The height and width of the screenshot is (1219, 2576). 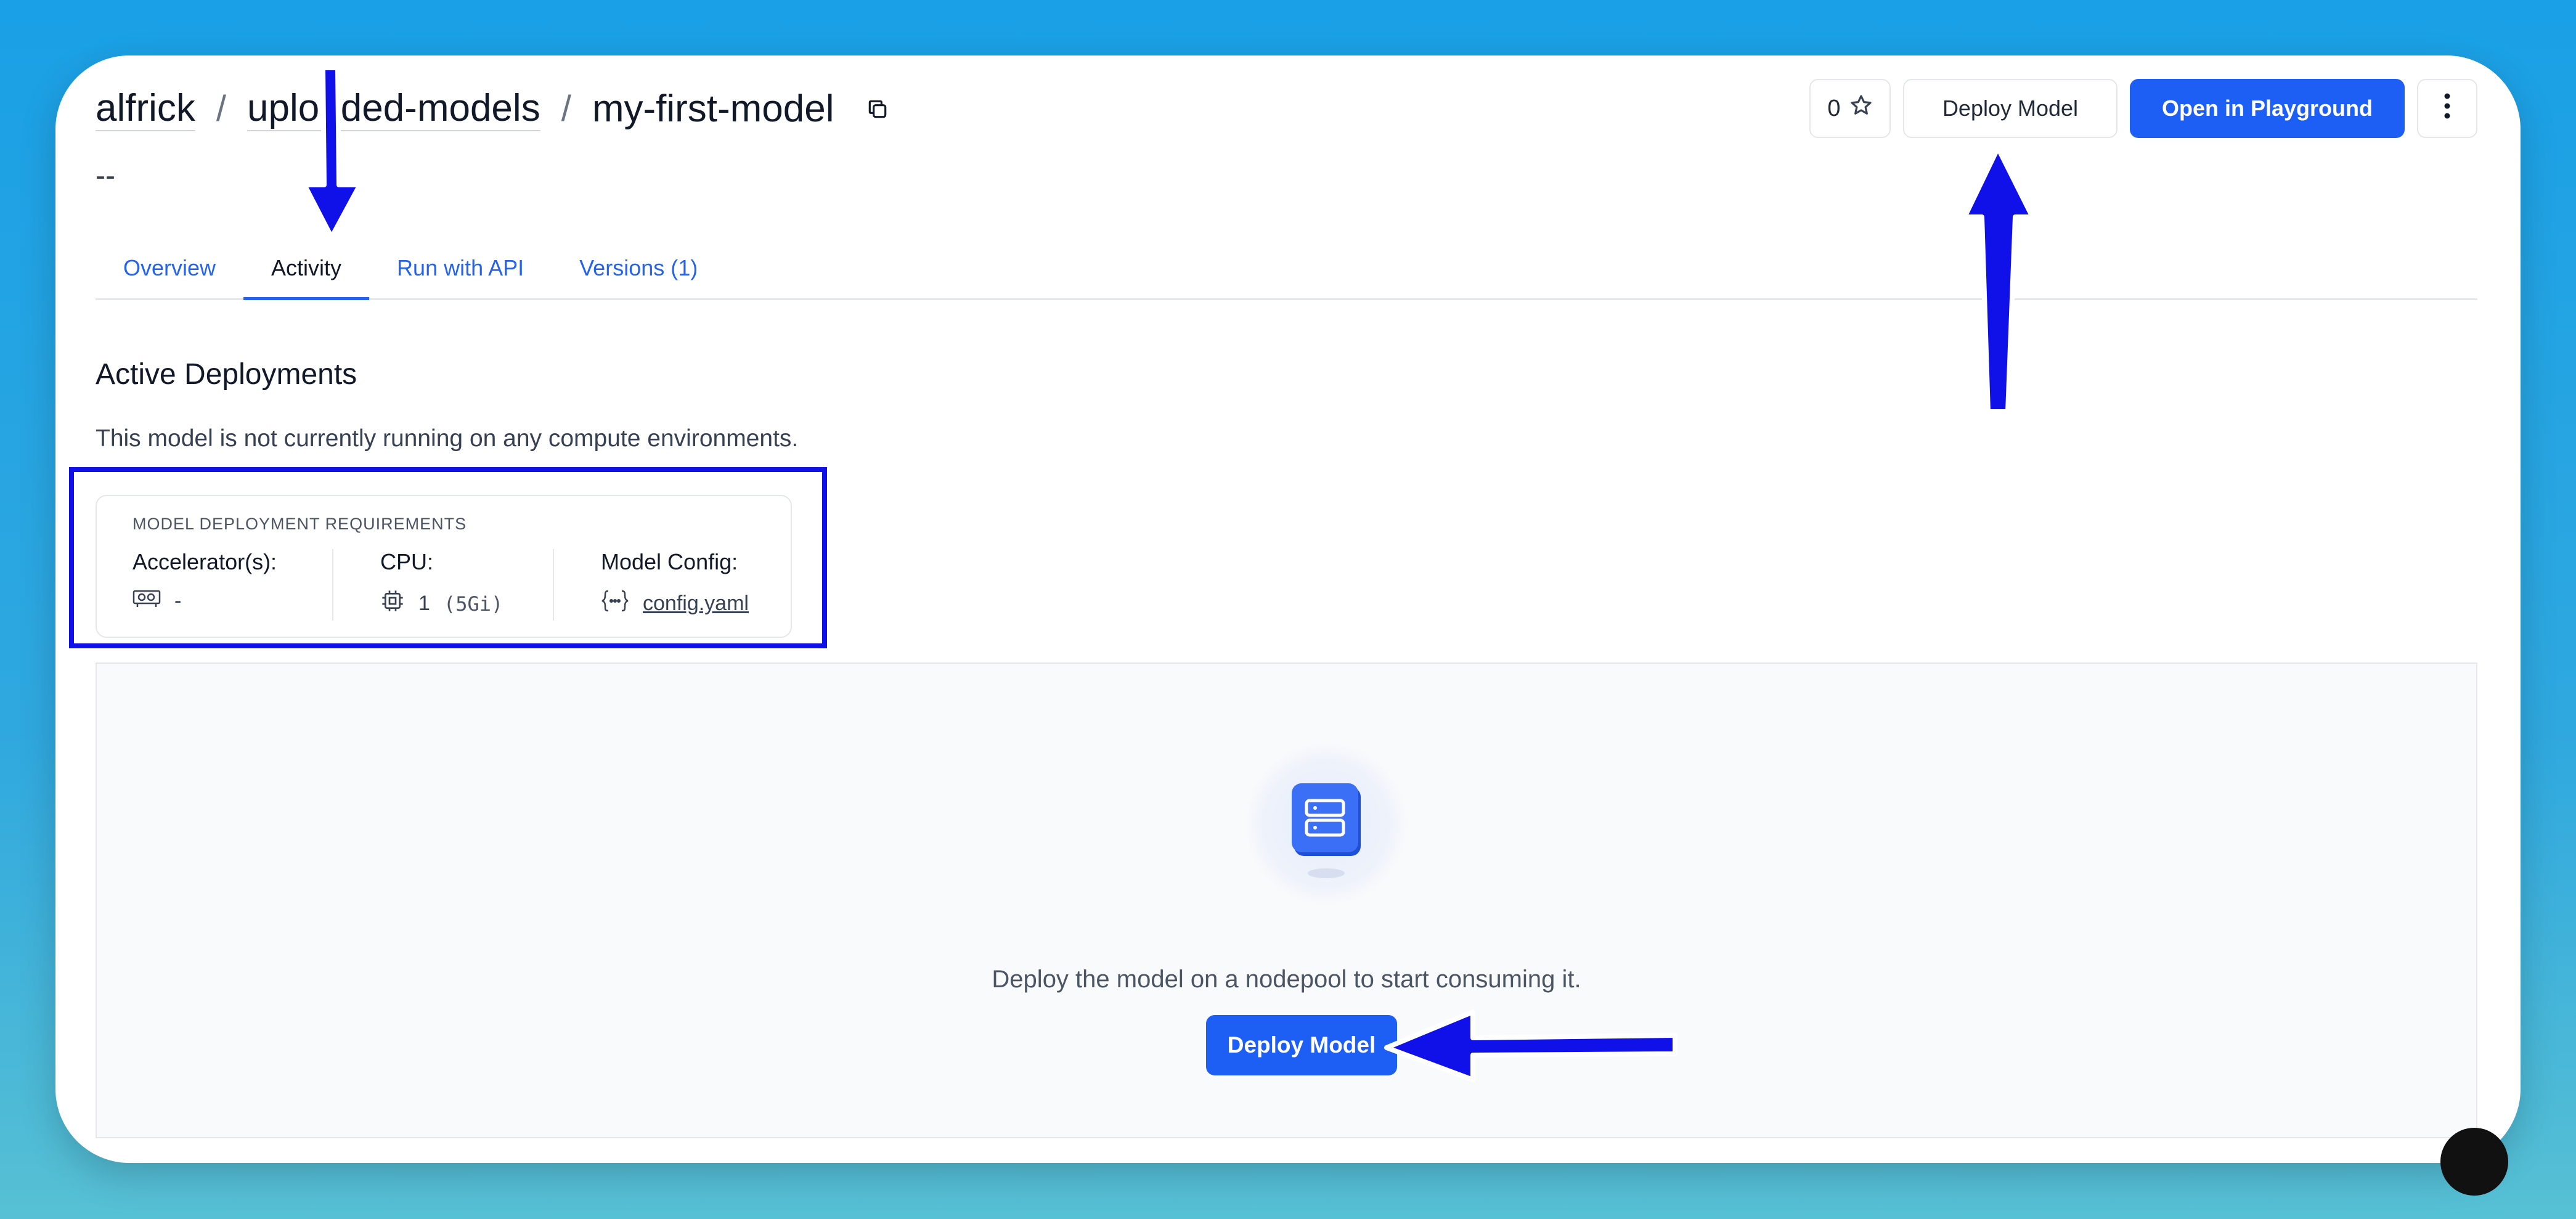 I want to click on breadcrumb-owner: alfrick, so click(x=145, y=109).